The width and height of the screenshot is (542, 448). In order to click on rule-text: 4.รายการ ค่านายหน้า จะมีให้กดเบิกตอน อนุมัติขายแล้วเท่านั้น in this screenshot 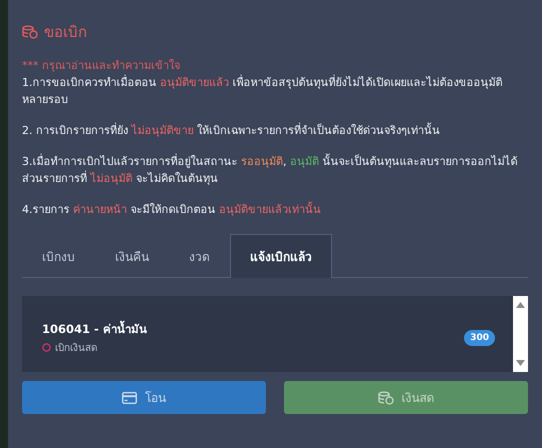, I will do `click(172, 209)`.